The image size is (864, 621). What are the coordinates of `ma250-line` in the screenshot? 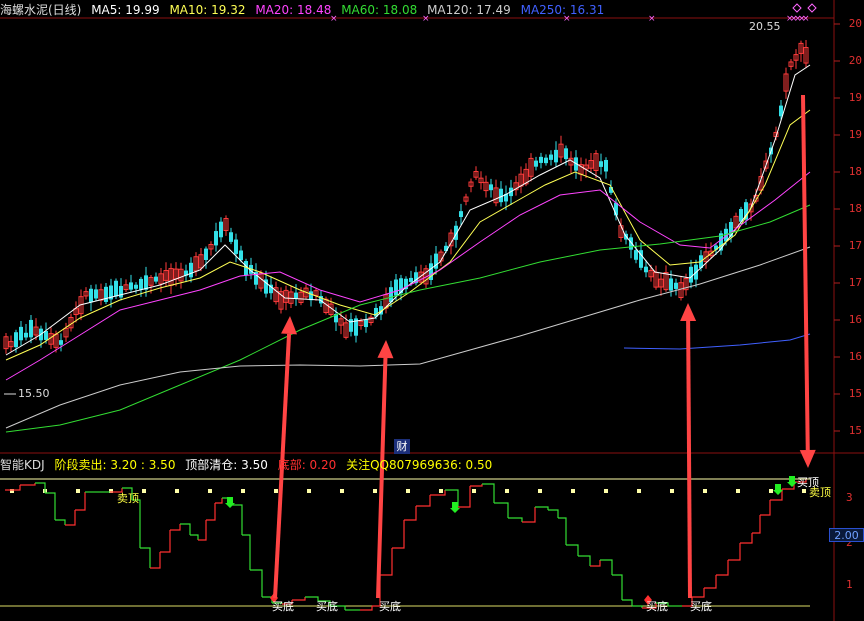 It's located at (717, 341).